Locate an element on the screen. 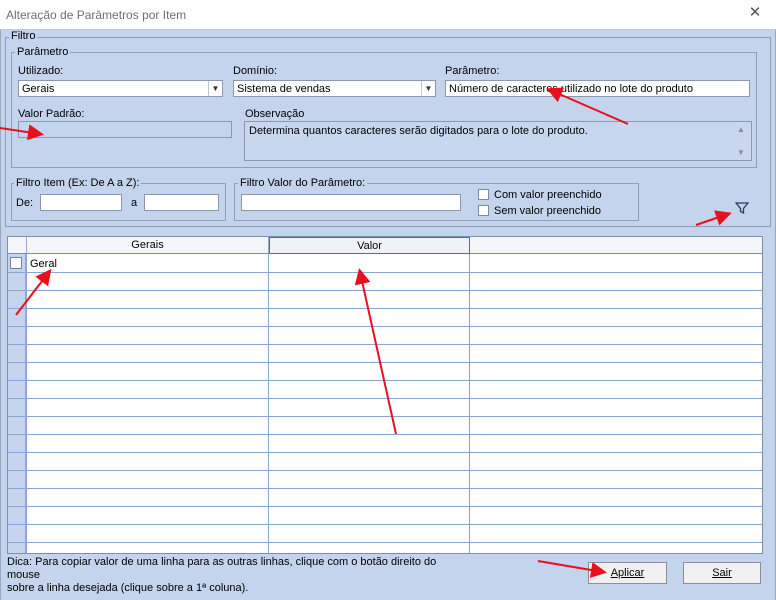  column-header-valor: Valor is located at coordinates (369, 245).